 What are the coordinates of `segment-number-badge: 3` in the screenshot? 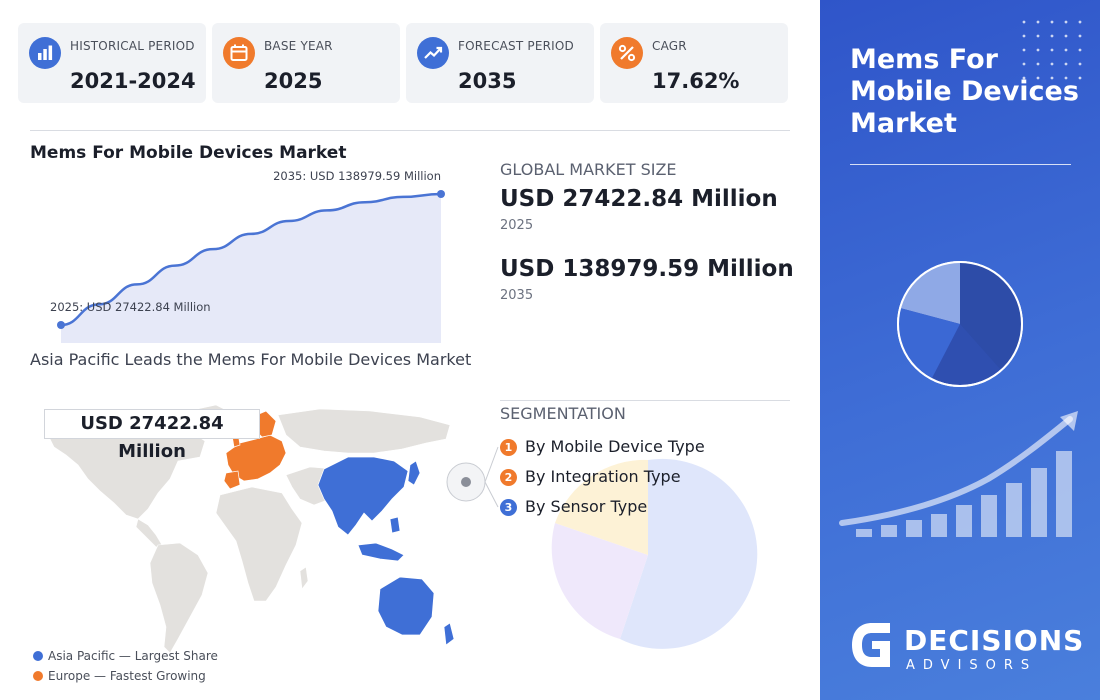 It's located at (508, 507).